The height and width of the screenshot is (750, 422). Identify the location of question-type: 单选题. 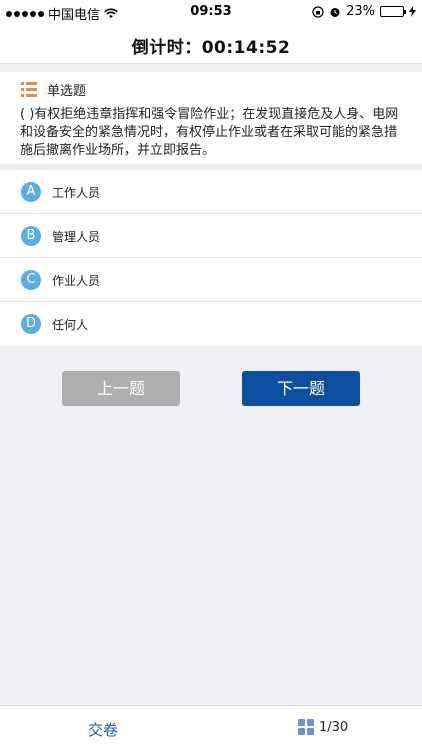
(53, 89).